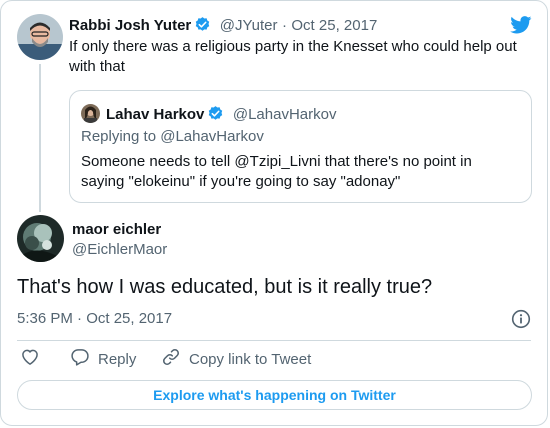 This screenshot has height=428, width=550. What do you see at coordinates (94, 318) in the screenshot?
I see `main-tweet-timestamp: 5:36 PM · Oct 25, 2017` at bounding box center [94, 318].